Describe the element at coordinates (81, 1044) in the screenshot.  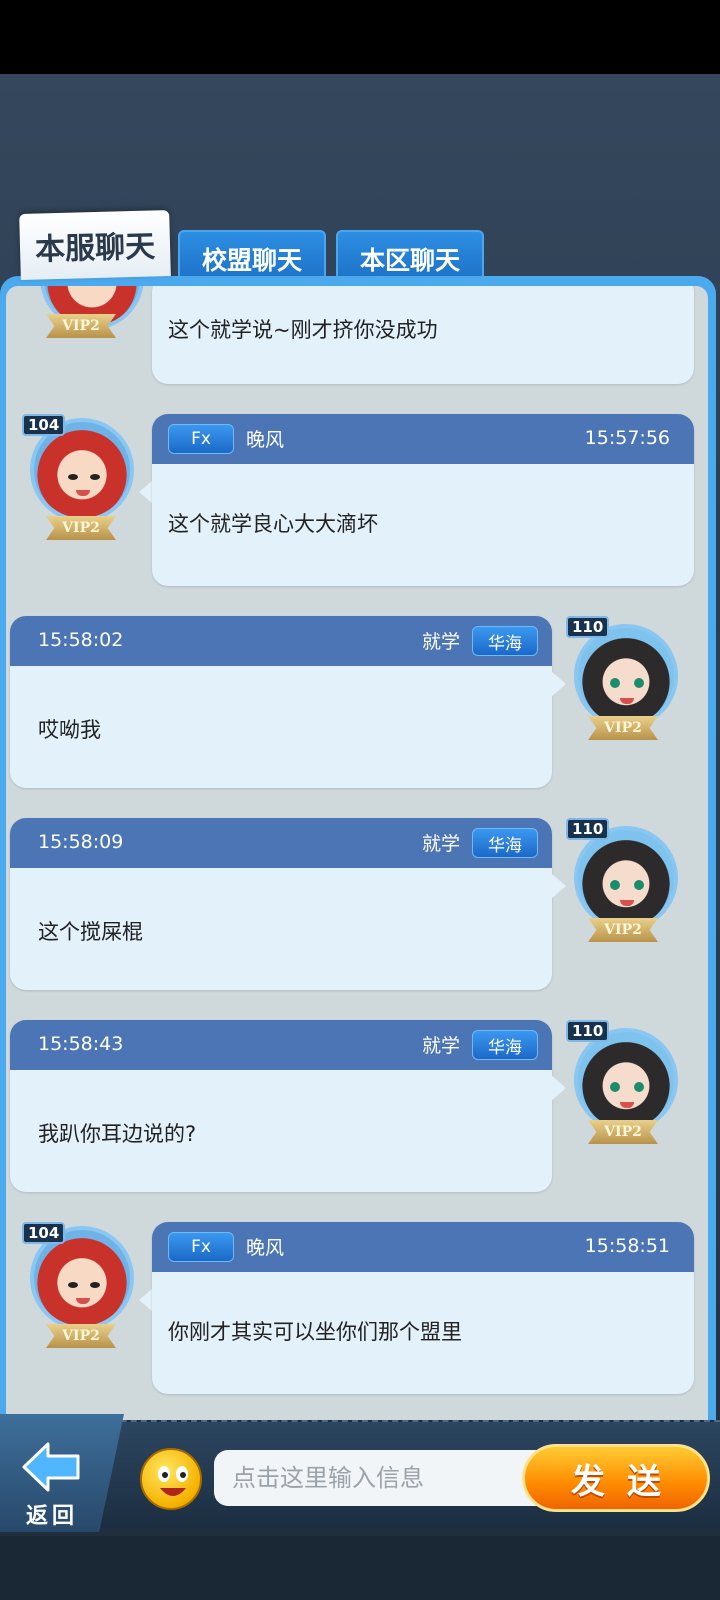
I see `message-time: 15:58:43` at that location.